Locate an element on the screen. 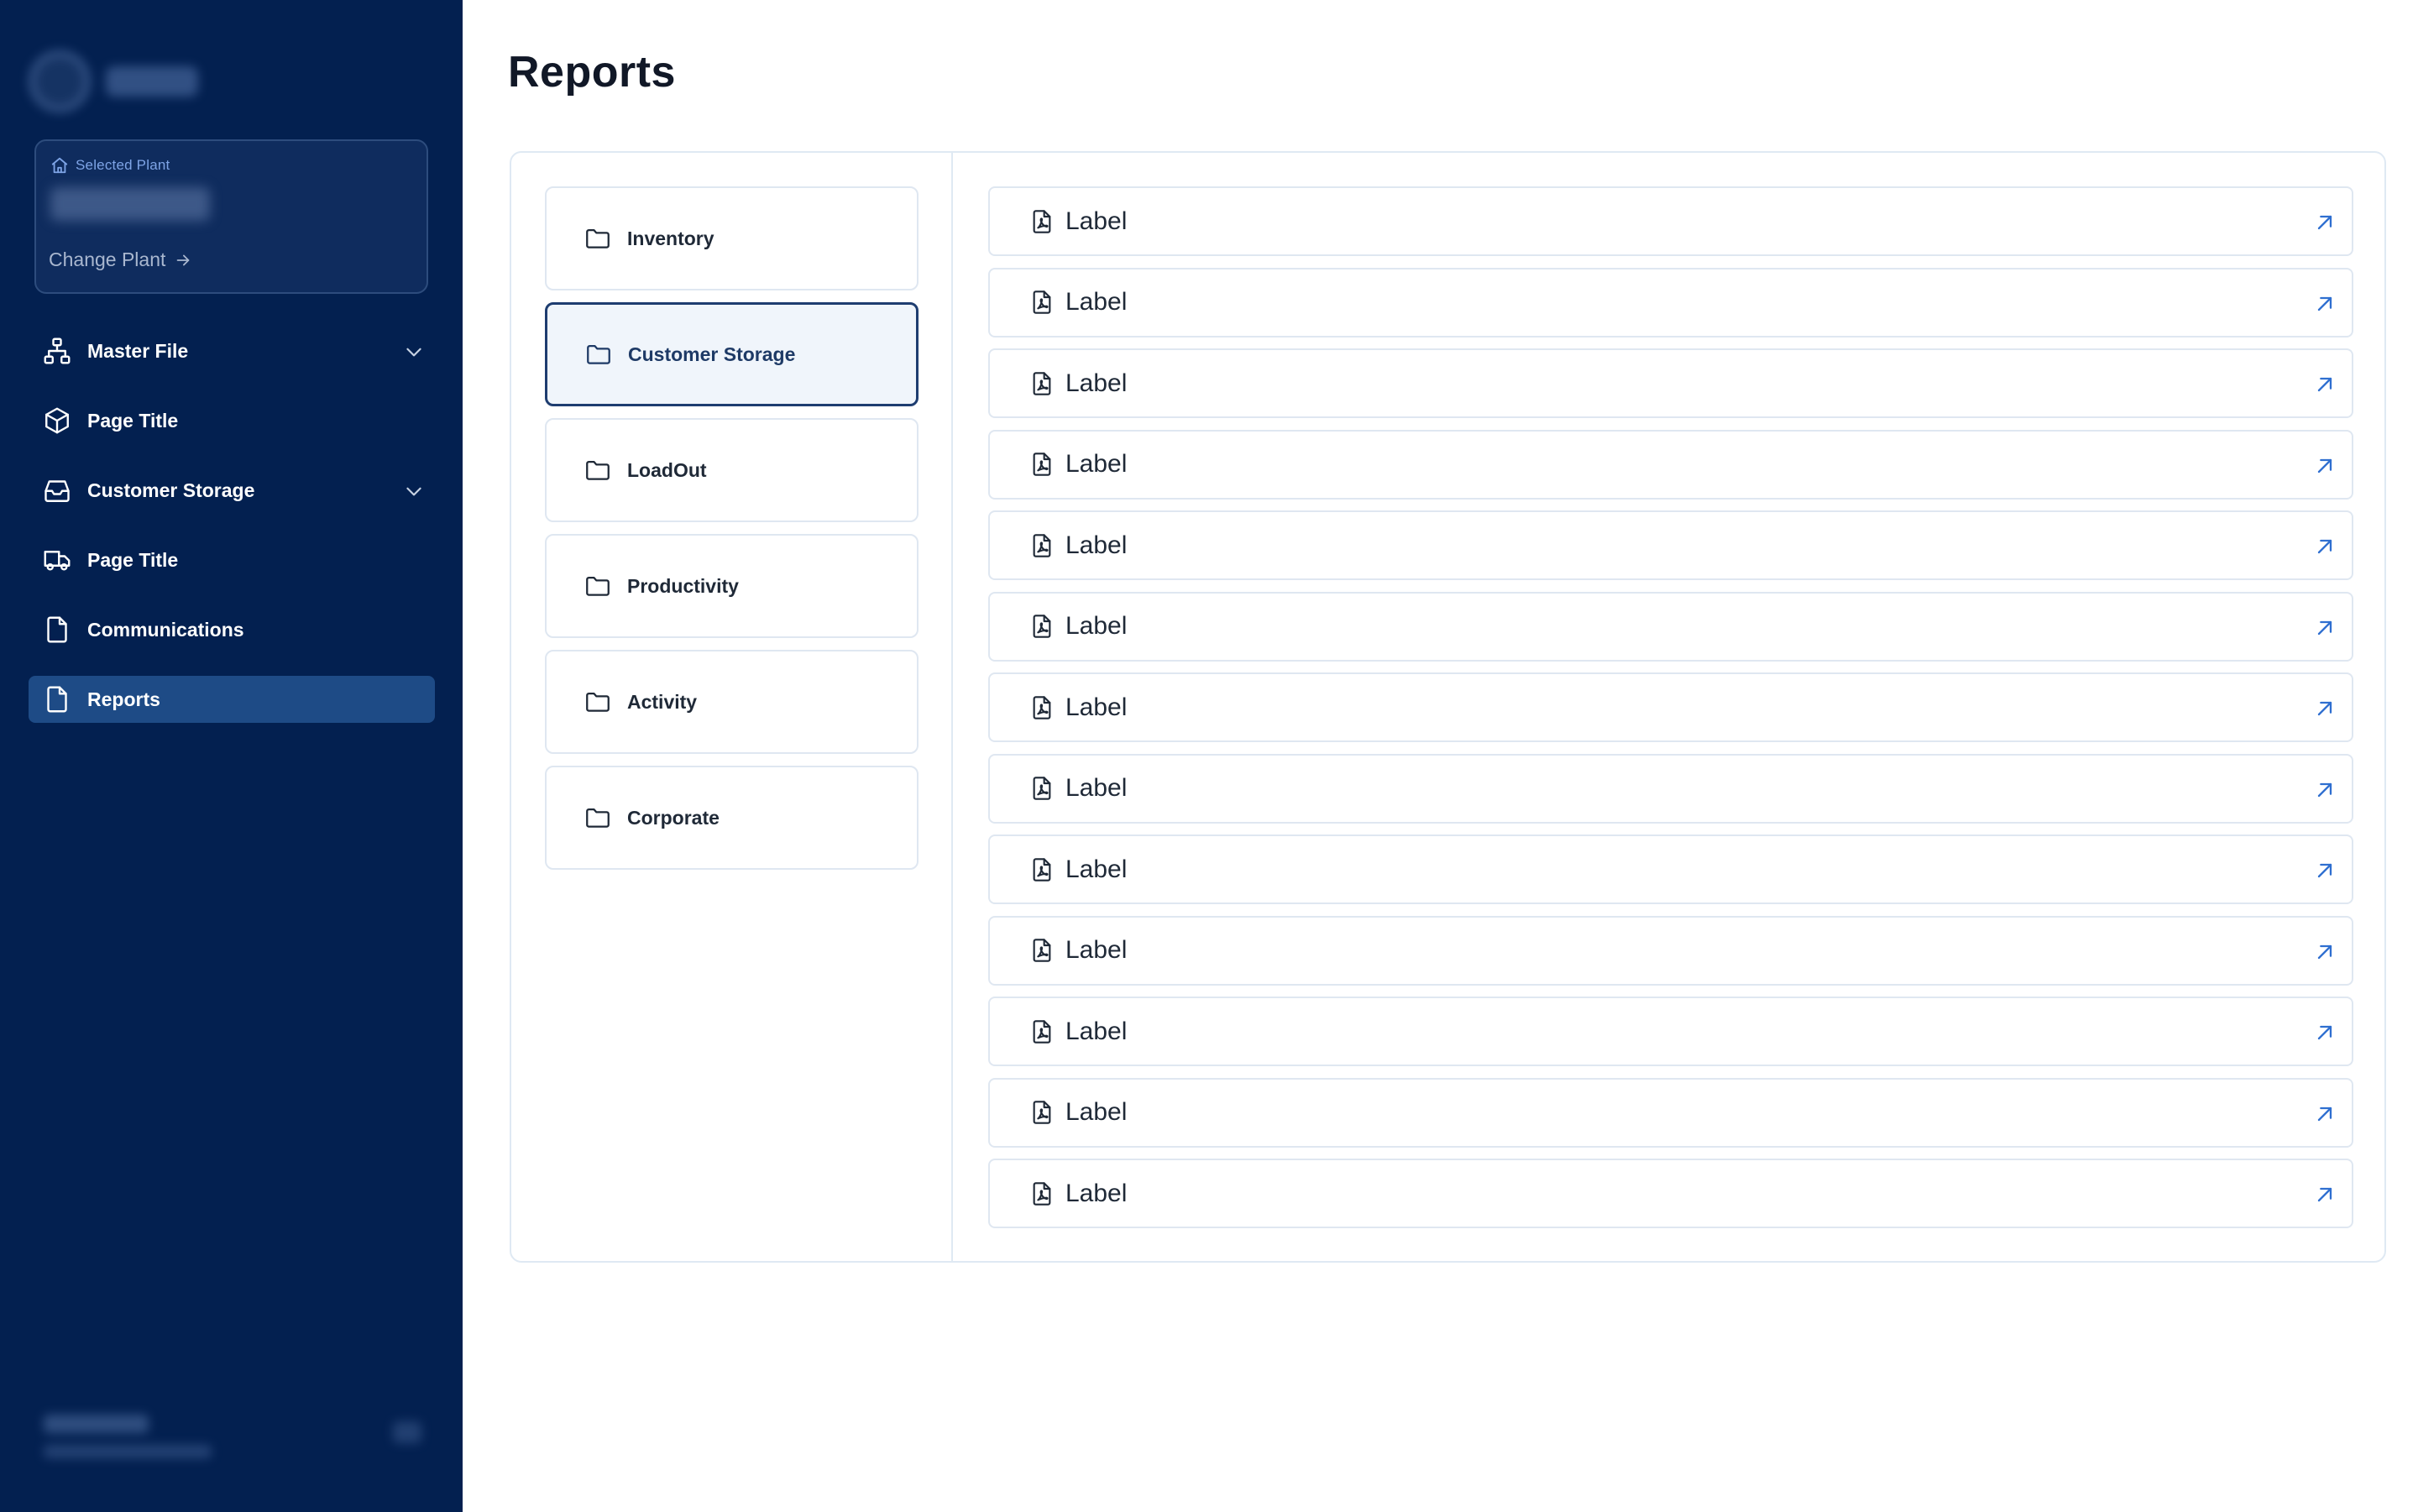 This screenshot has height=1512, width=2418. folder-activity: Activity is located at coordinates (732, 702).